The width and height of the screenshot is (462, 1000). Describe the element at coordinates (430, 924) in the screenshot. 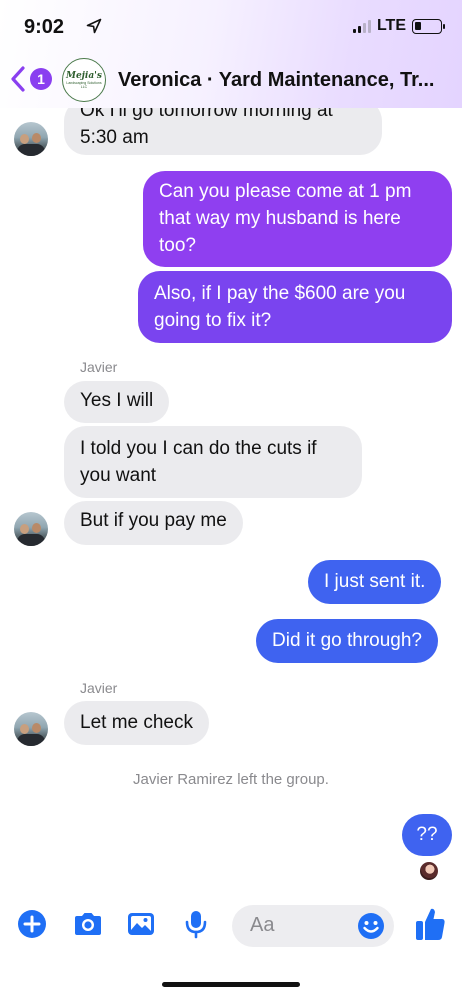

I see `thumbs-up-icon` at that location.